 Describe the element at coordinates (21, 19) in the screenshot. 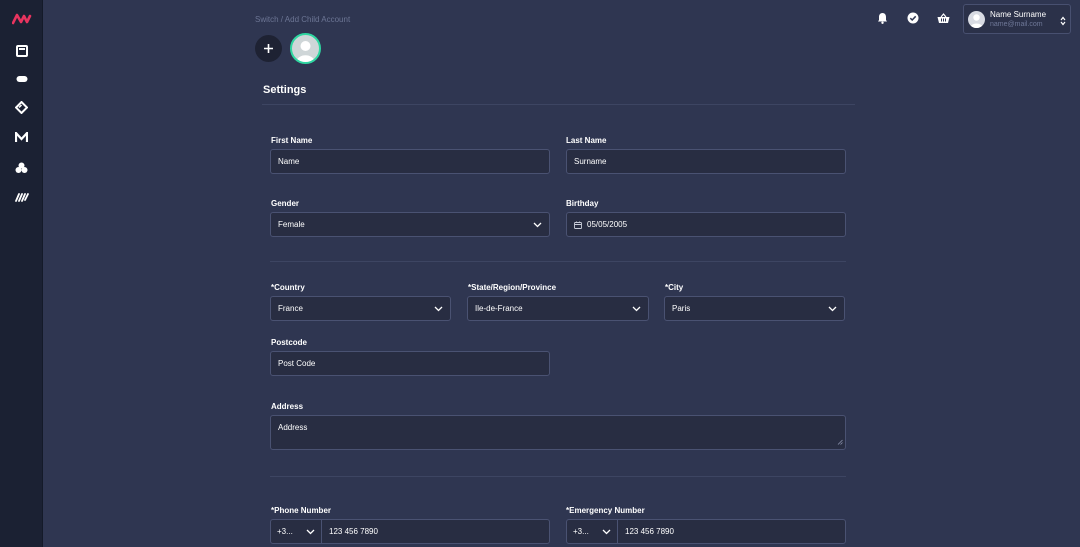

I see `logo-icon` at that location.